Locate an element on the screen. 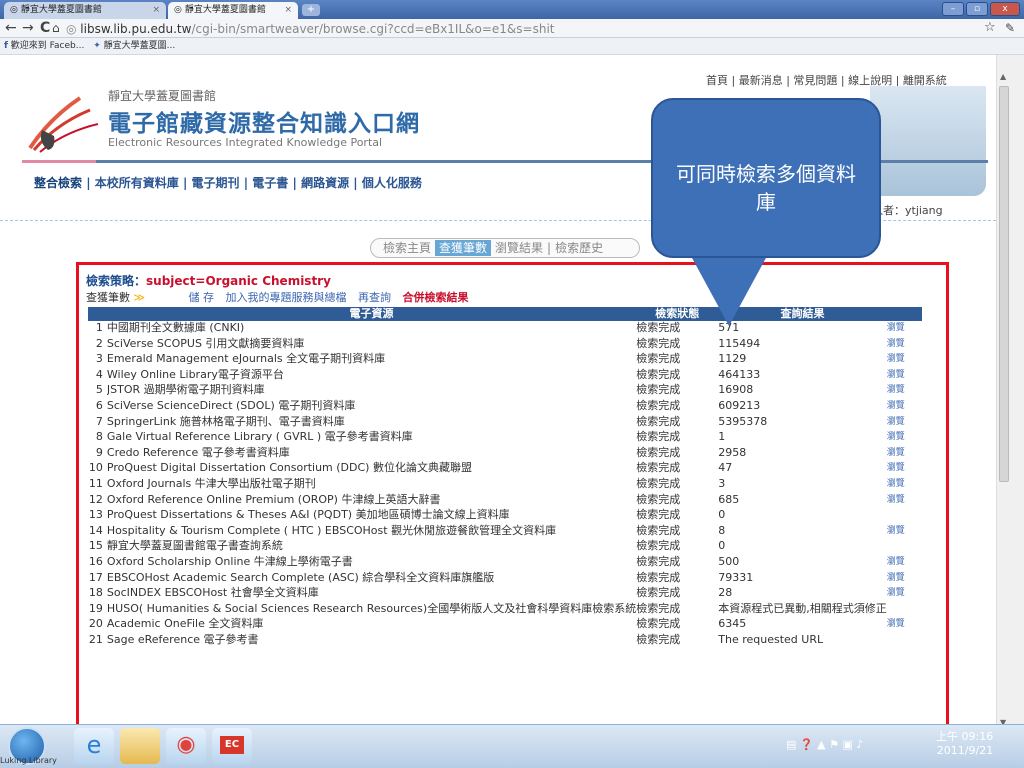  taskbar-easycard-icon: EC is located at coordinates (232, 746).